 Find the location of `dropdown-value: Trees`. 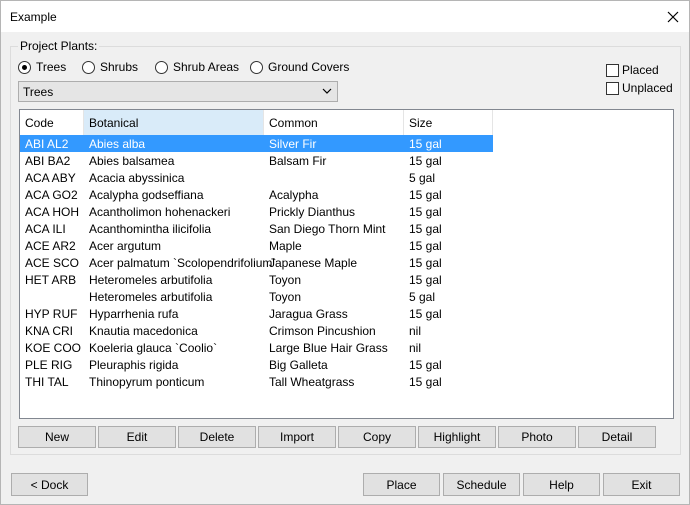

dropdown-value: Trees is located at coordinates (38, 92).